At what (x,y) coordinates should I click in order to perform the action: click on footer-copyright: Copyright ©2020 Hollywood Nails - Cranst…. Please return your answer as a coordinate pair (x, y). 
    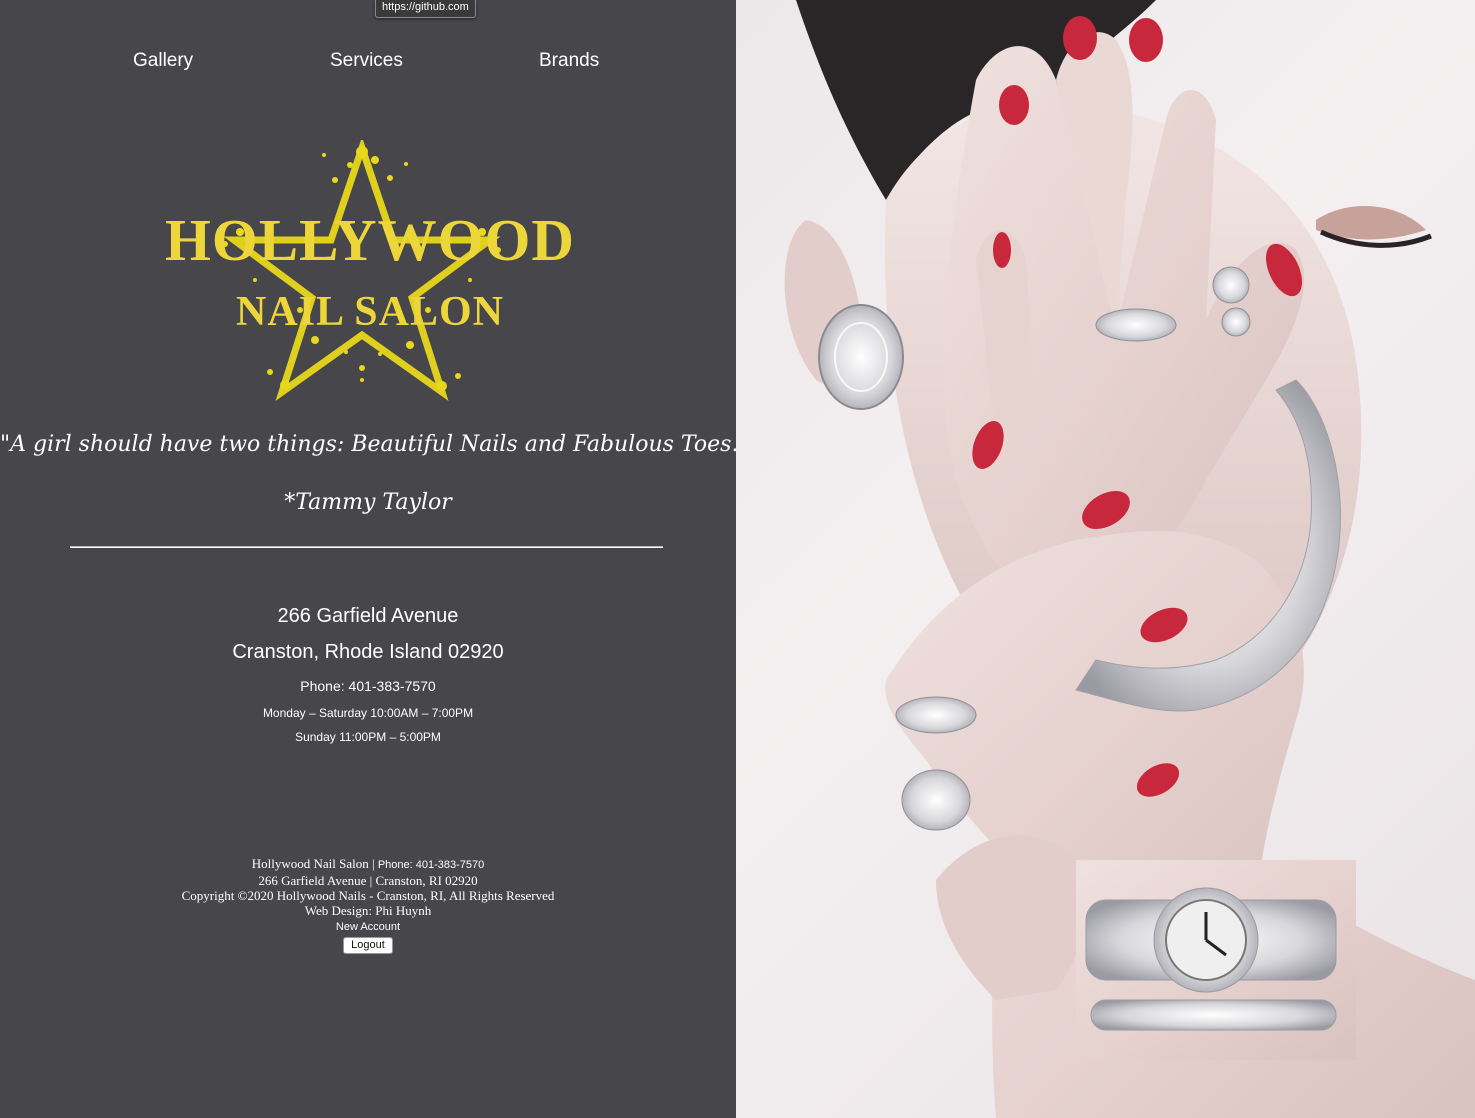
    Looking at the image, I should click on (368, 895).